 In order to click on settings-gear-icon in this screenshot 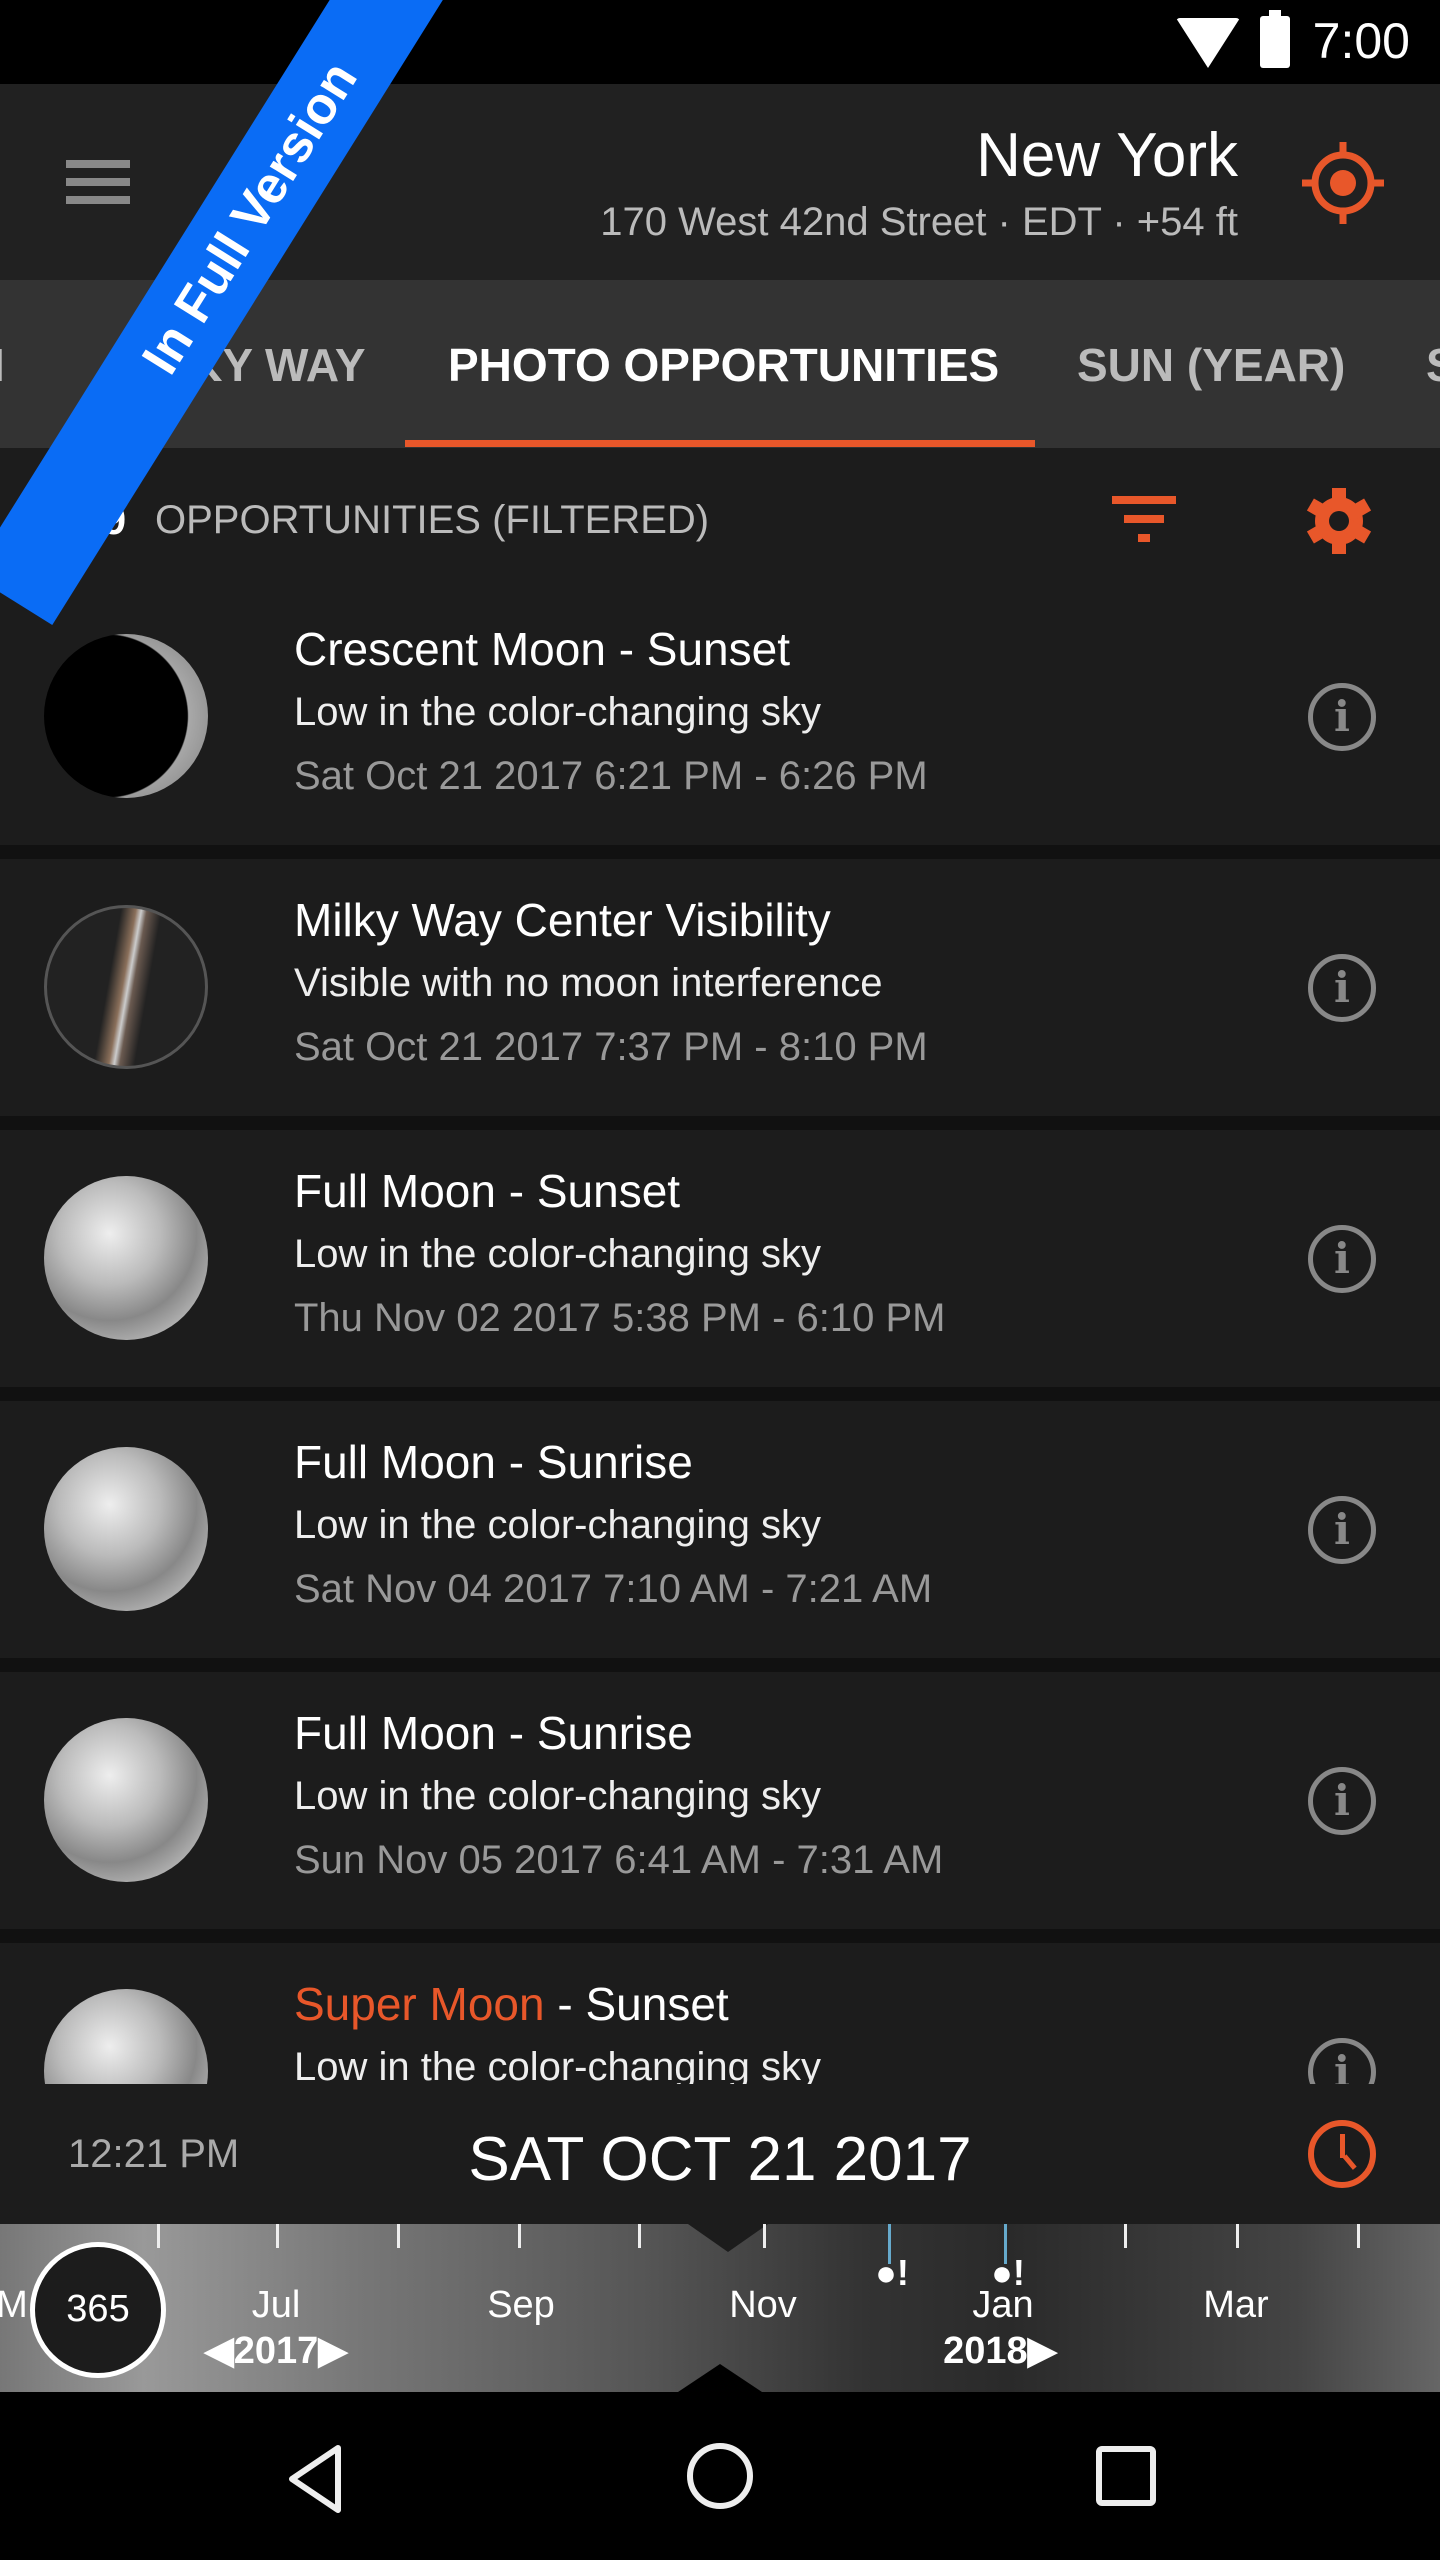, I will do `click(1339, 521)`.